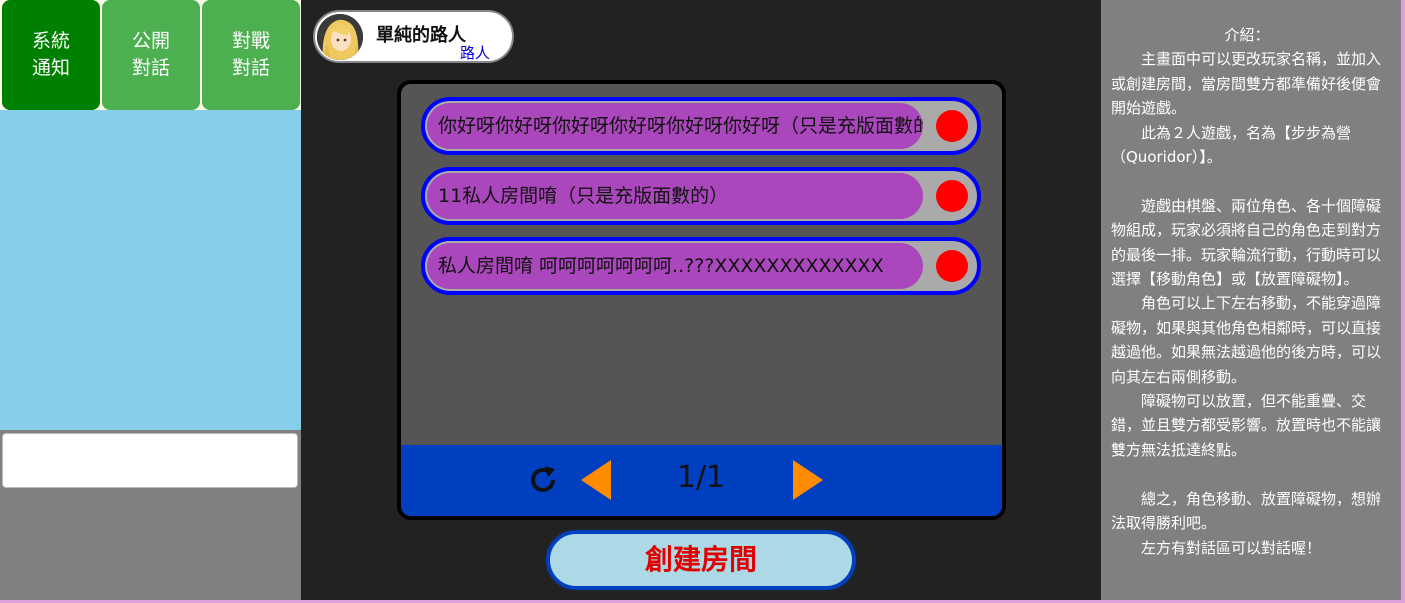 The width and height of the screenshot is (1405, 603). I want to click on chat-tabs: 系統 通知 公開 對話 對戰 對話, so click(150, 55).